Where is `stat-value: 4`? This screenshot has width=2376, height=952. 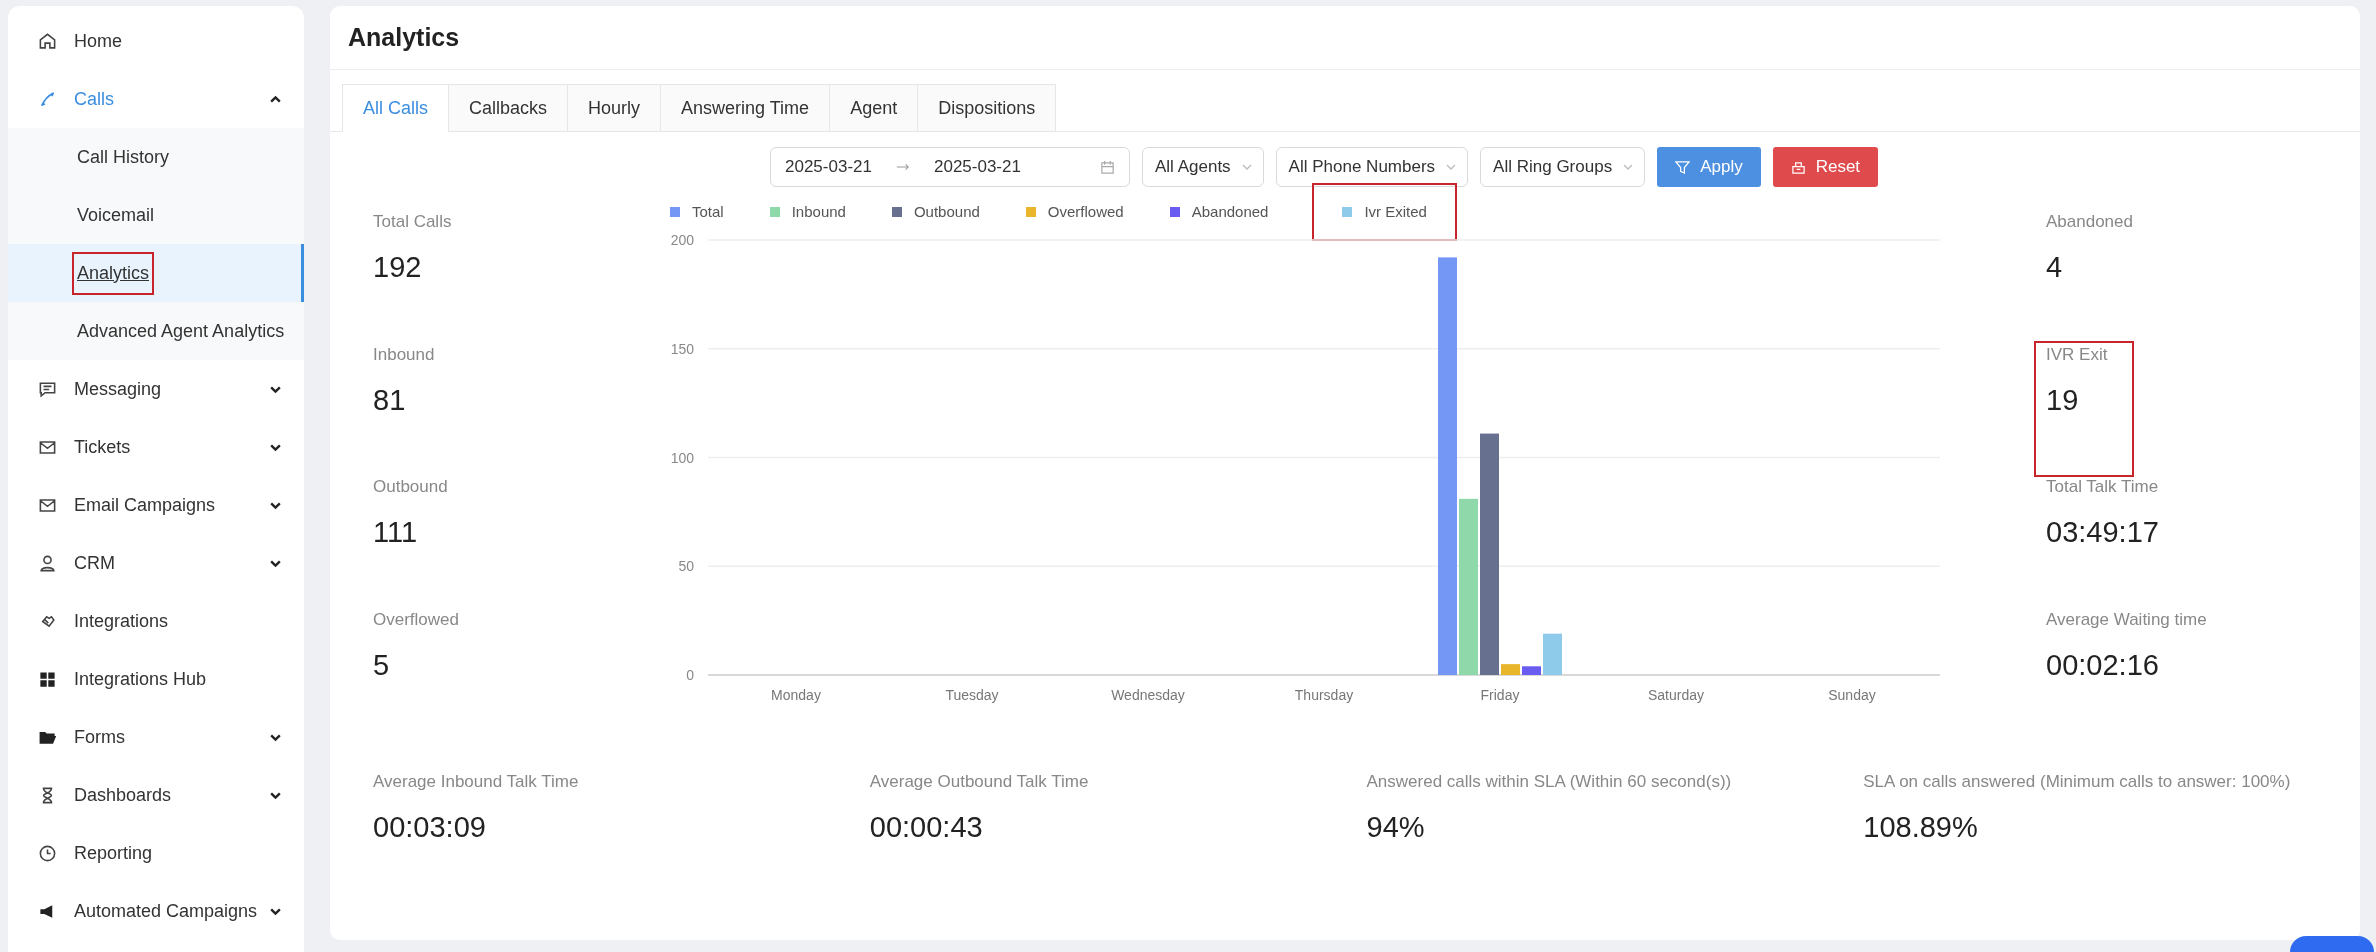
stat-value: 4 is located at coordinates (2055, 267).